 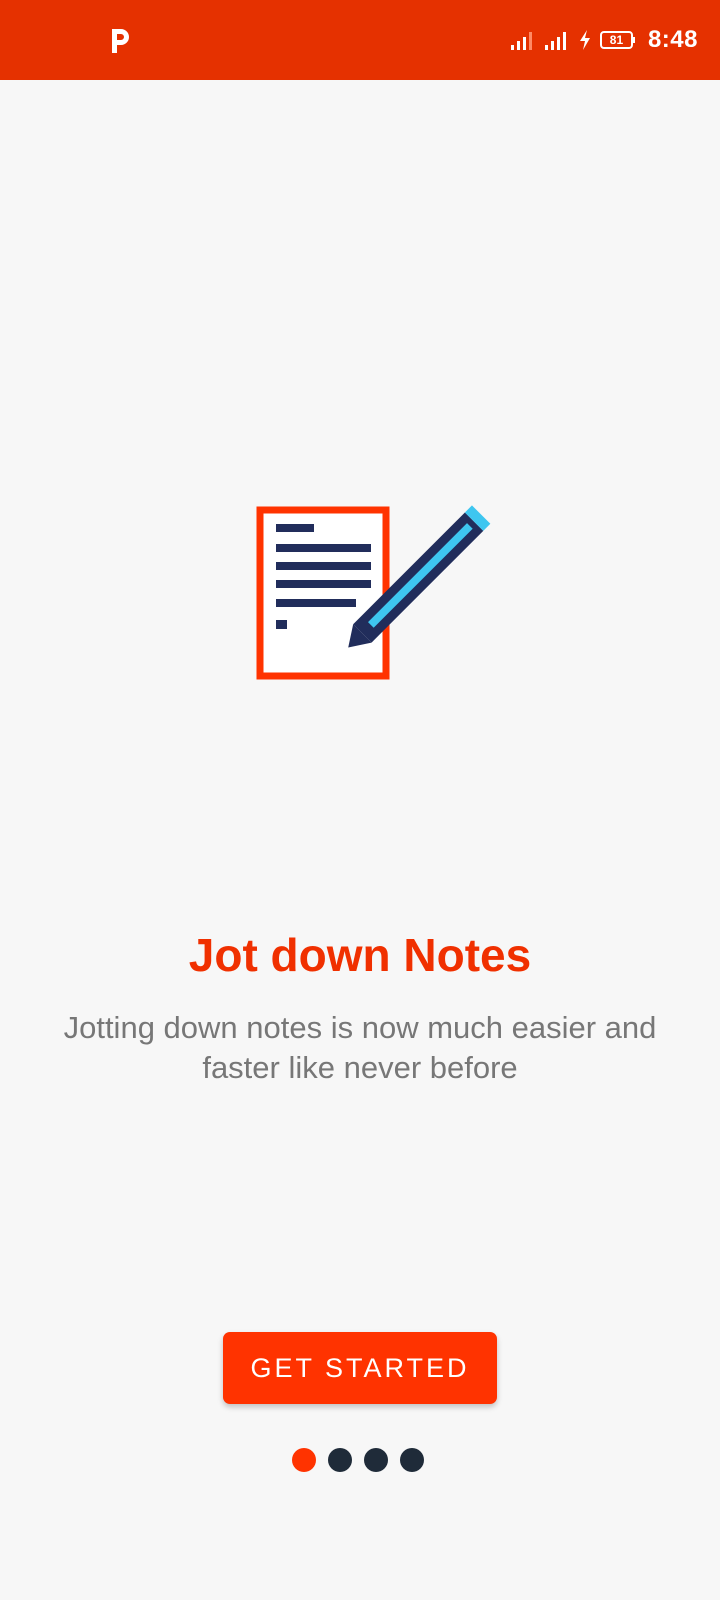 What do you see at coordinates (304, 1460) in the screenshot?
I see `page-dot-1-active` at bounding box center [304, 1460].